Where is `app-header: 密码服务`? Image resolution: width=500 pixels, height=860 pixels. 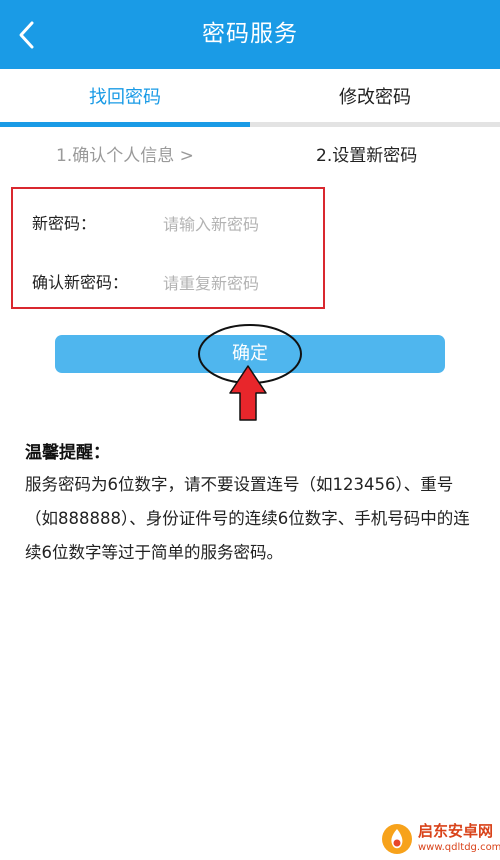 app-header: 密码服务 is located at coordinates (250, 34).